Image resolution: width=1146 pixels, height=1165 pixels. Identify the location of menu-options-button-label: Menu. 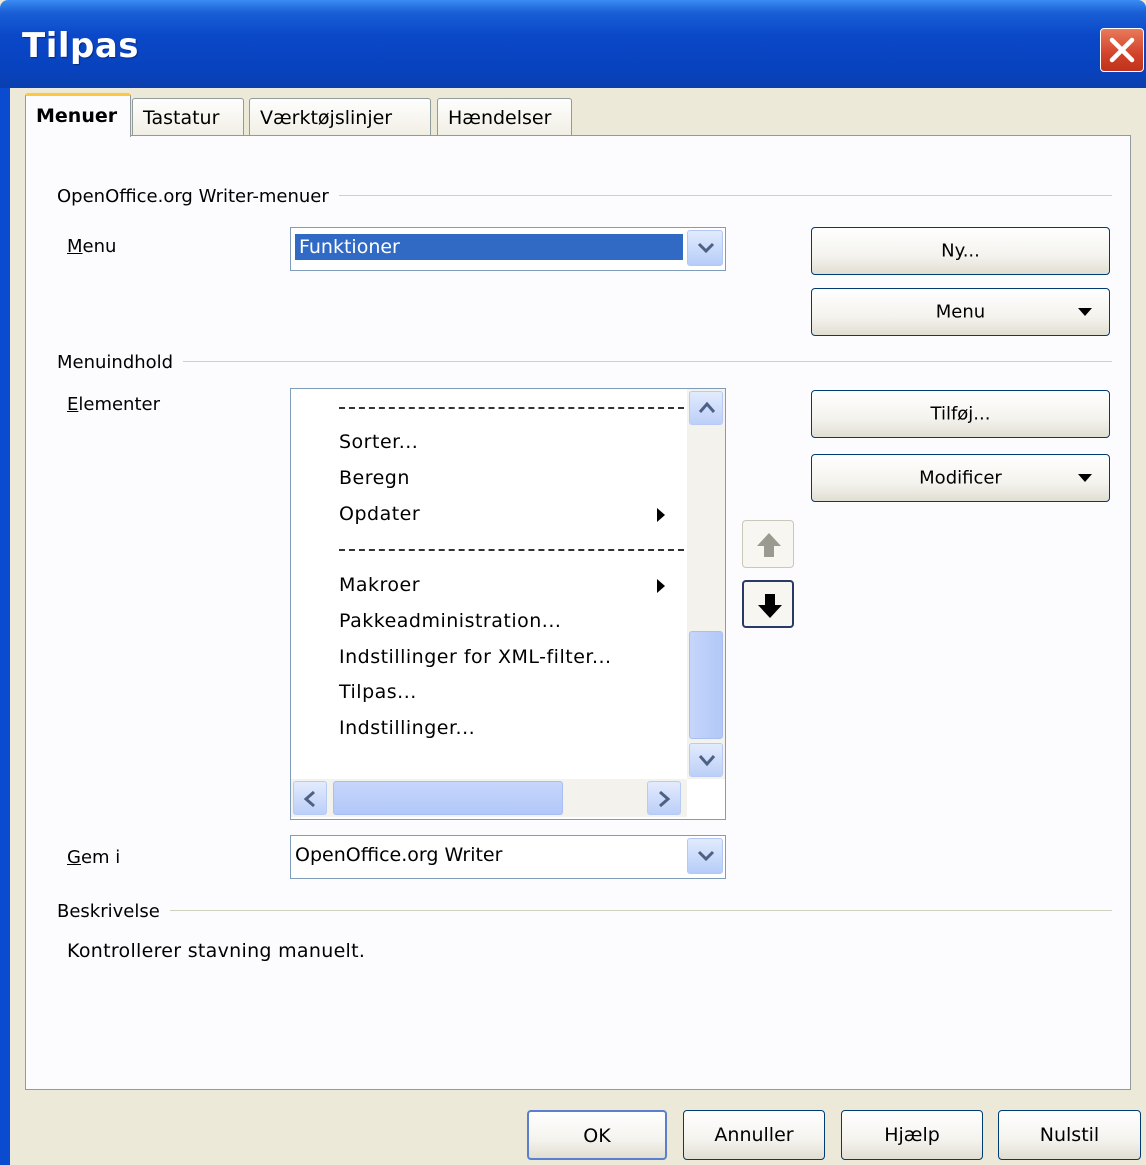
(960, 312).